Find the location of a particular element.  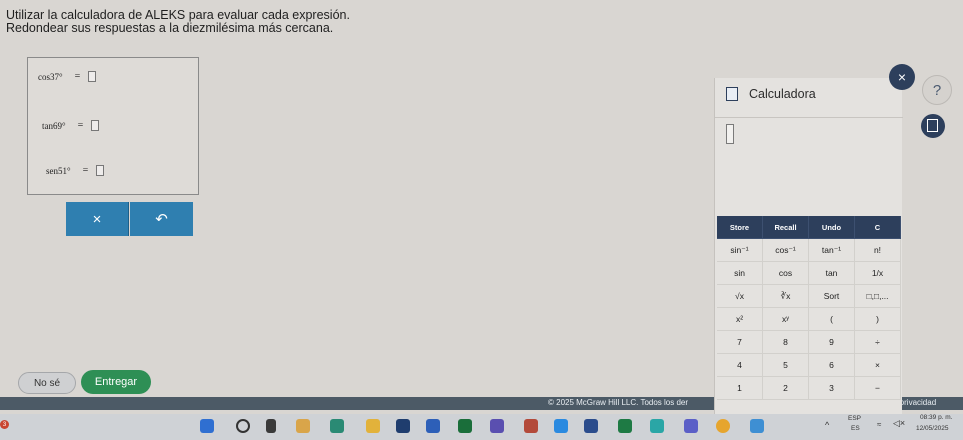

key-clear: C is located at coordinates (878, 227).